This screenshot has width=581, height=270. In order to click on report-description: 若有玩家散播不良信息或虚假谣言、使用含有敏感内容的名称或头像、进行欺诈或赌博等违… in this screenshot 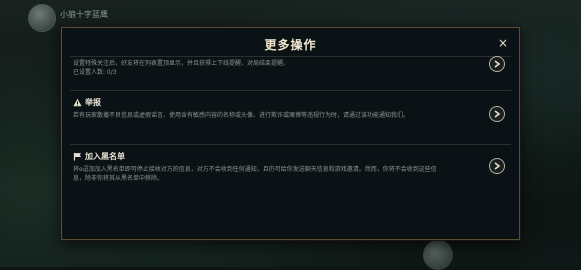, I will do `click(241, 115)`.